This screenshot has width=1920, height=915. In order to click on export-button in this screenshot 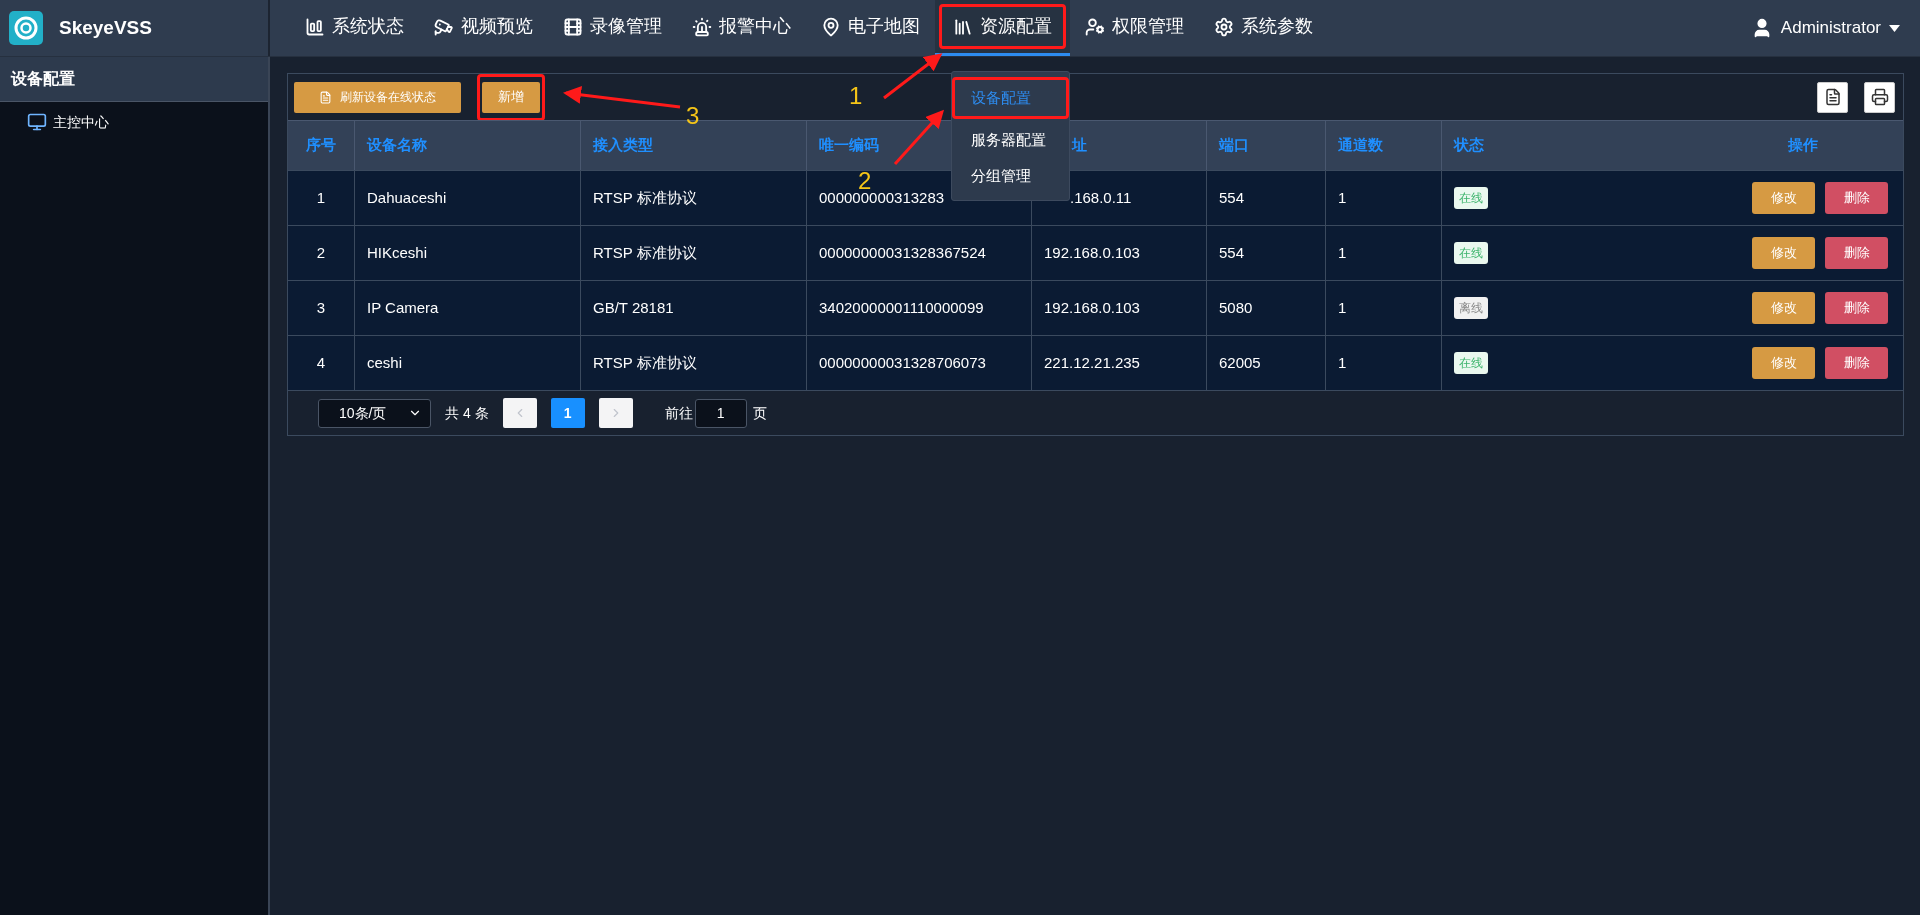, I will do `click(1832, 97)`.